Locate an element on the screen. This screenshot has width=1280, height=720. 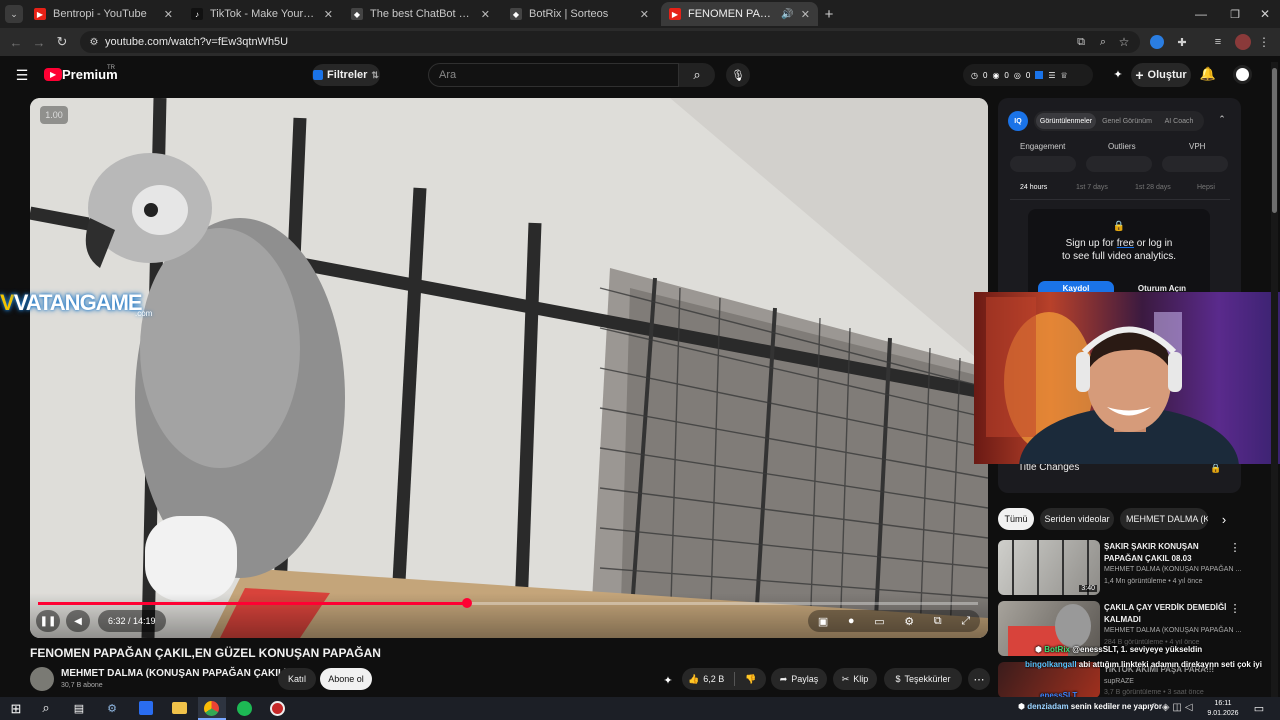
volume-icon: ◀ is located at coordinates (78, 621).